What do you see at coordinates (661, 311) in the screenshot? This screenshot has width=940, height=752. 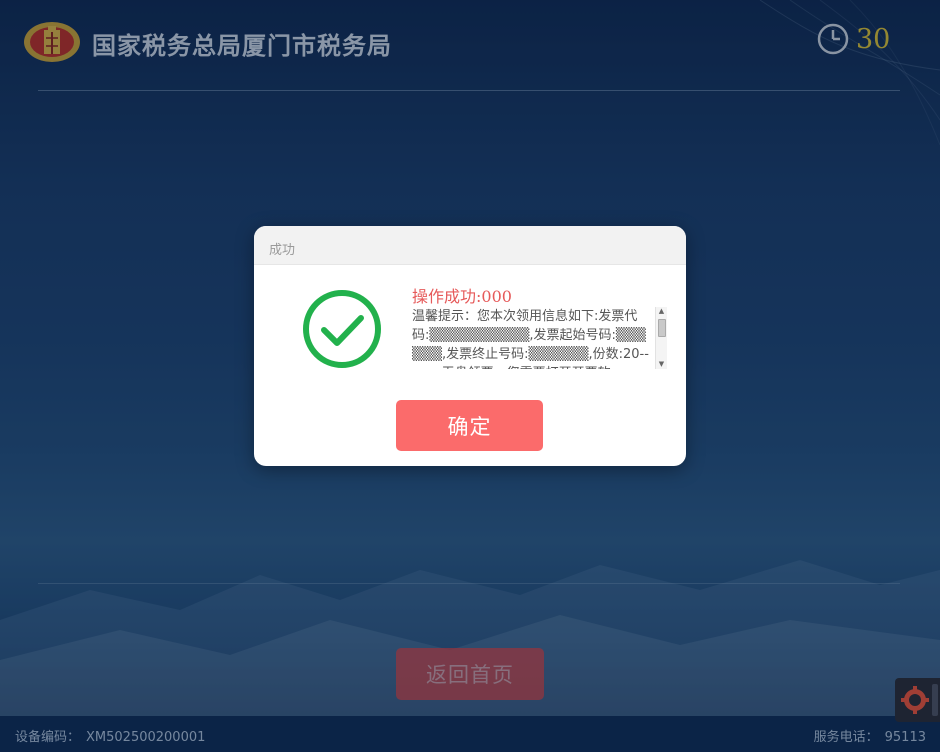 I see `scroll-up-arrow-icon: ▲` at bounding box center [661, 311].